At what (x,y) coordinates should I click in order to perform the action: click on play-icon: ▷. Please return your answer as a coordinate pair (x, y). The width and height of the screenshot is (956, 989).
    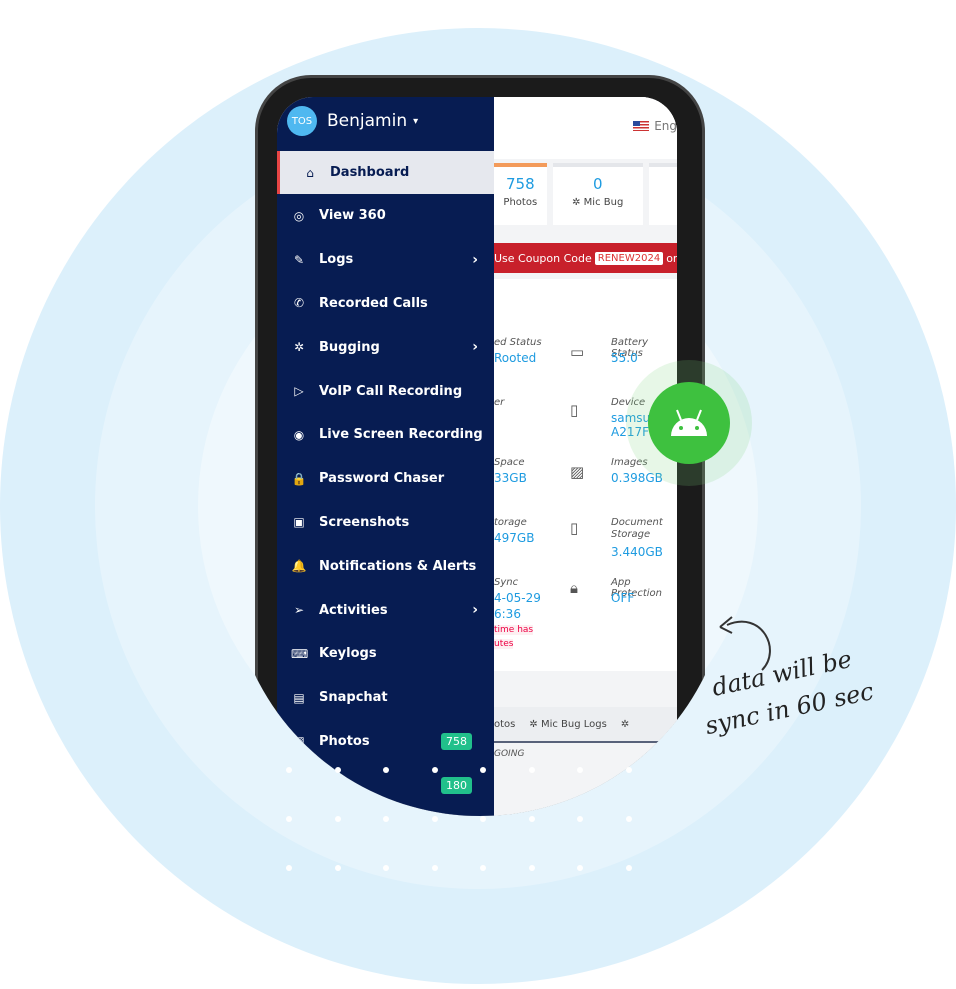
    Looking at the image, I should click on (299, 391).